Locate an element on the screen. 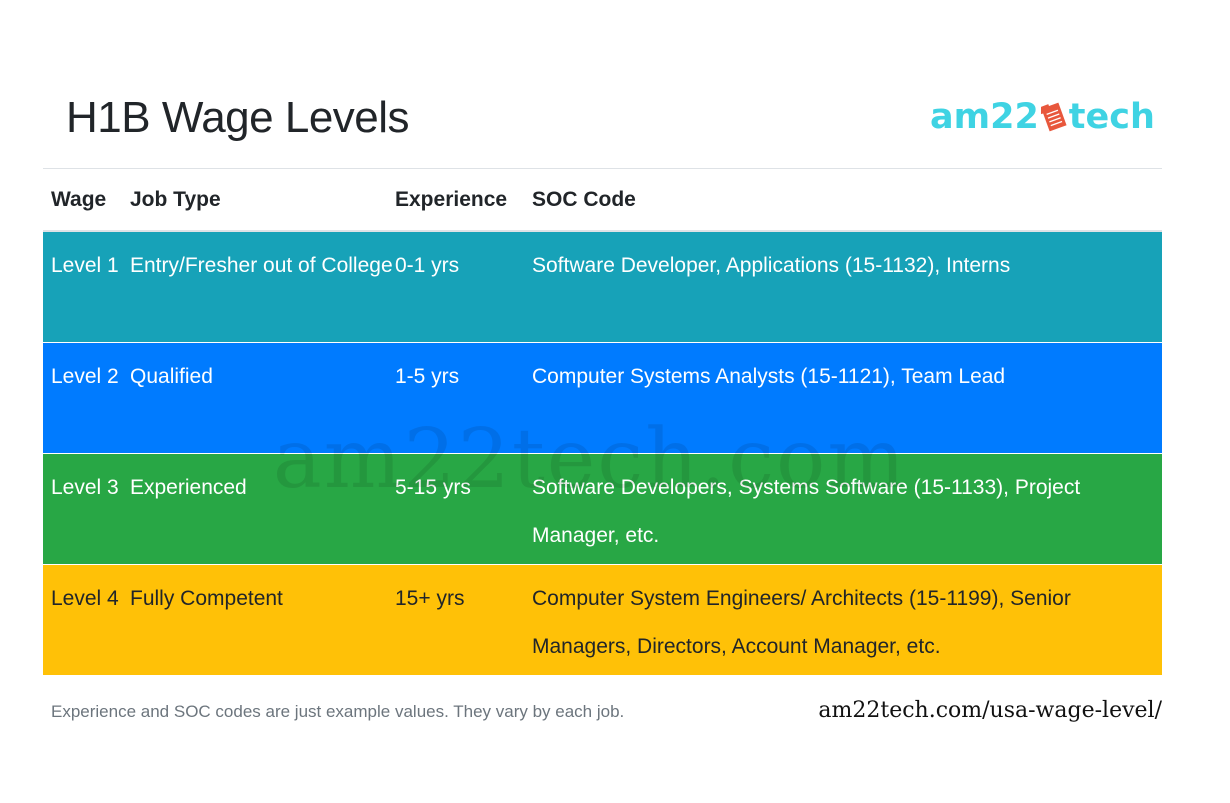  wage-cell: Level 2 is located at coordinates (85, 376).